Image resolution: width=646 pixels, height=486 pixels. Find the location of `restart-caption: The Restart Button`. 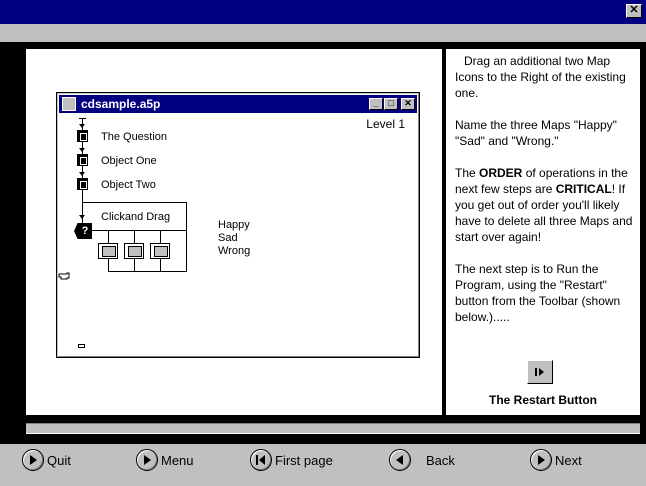

restart-caption: The Restart Button is located at coordinates (543, 400).